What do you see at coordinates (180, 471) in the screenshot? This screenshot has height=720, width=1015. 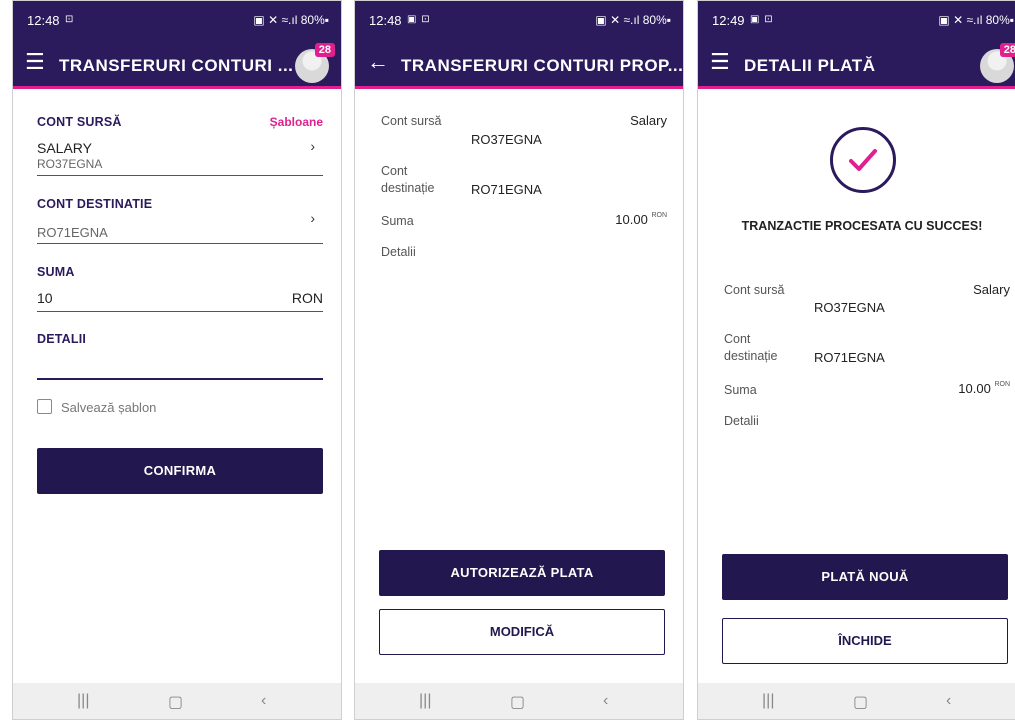 I see `confirm-button: CONFIRMA` at bounding box center [180, 471].